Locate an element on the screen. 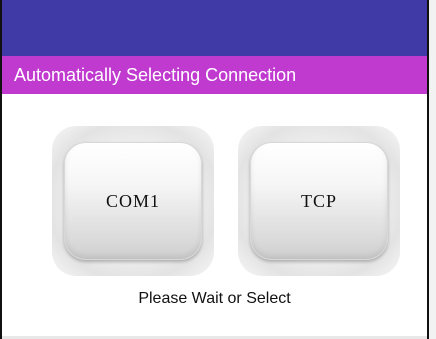 This screenshot has height=339, width=436. status-message: Please Wait or Select is located at coordinates (214, 298).